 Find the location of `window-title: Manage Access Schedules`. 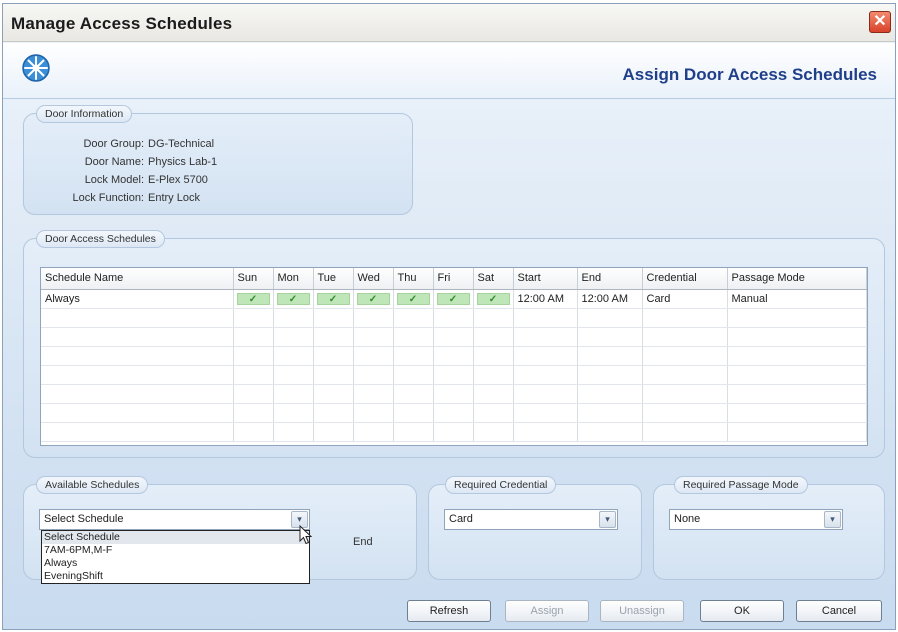

window-title: Manage Access Schedules is located at coordinates (122, 23).